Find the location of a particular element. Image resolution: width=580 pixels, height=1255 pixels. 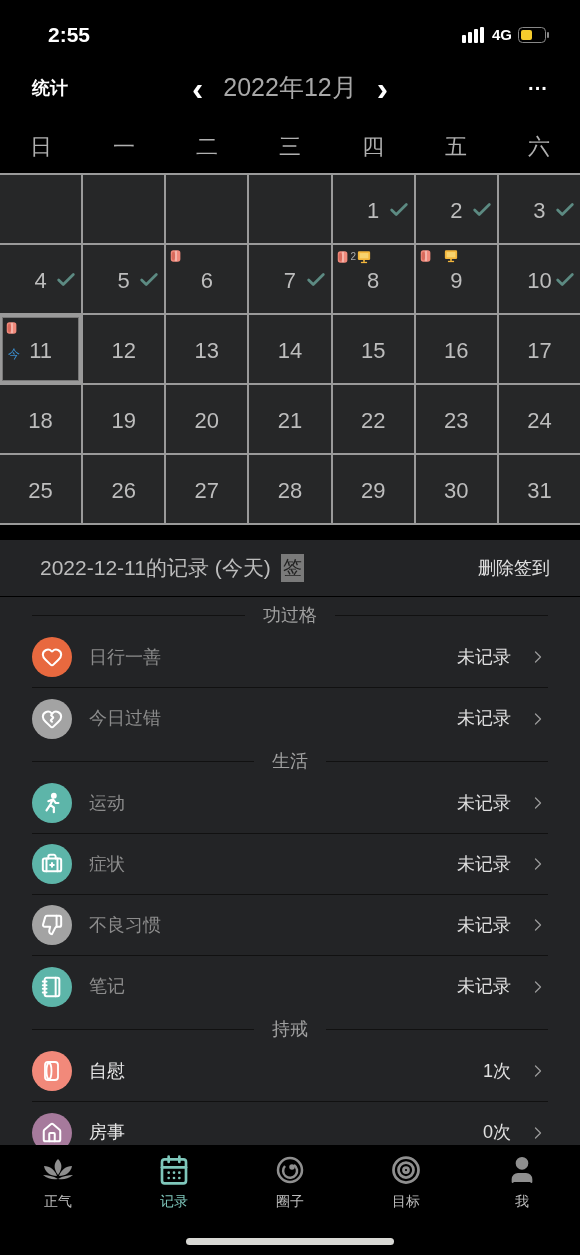

day-cell: 21 is located at coordinates (290, 419).